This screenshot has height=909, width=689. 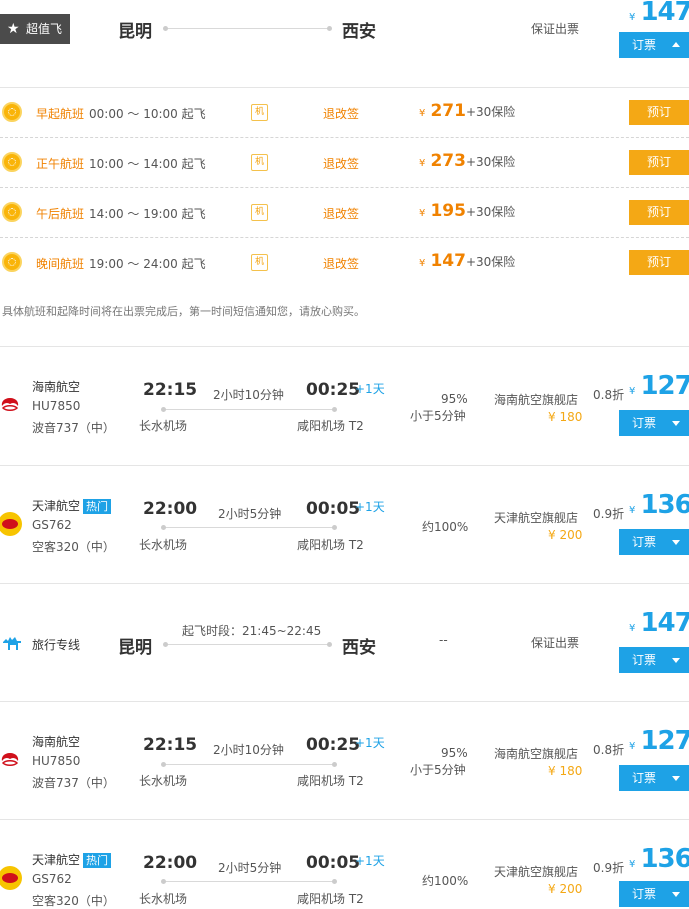 I want to click on slot-time: 14:00 ～ 19:00 起飞, so click(x=147, y=214).